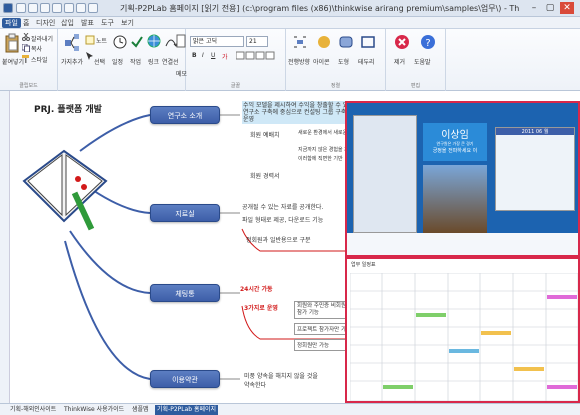 The image size is (580, 415). Describe the element at coordinates (154, 41) in the screenshot. I see `link-icon` at that location.